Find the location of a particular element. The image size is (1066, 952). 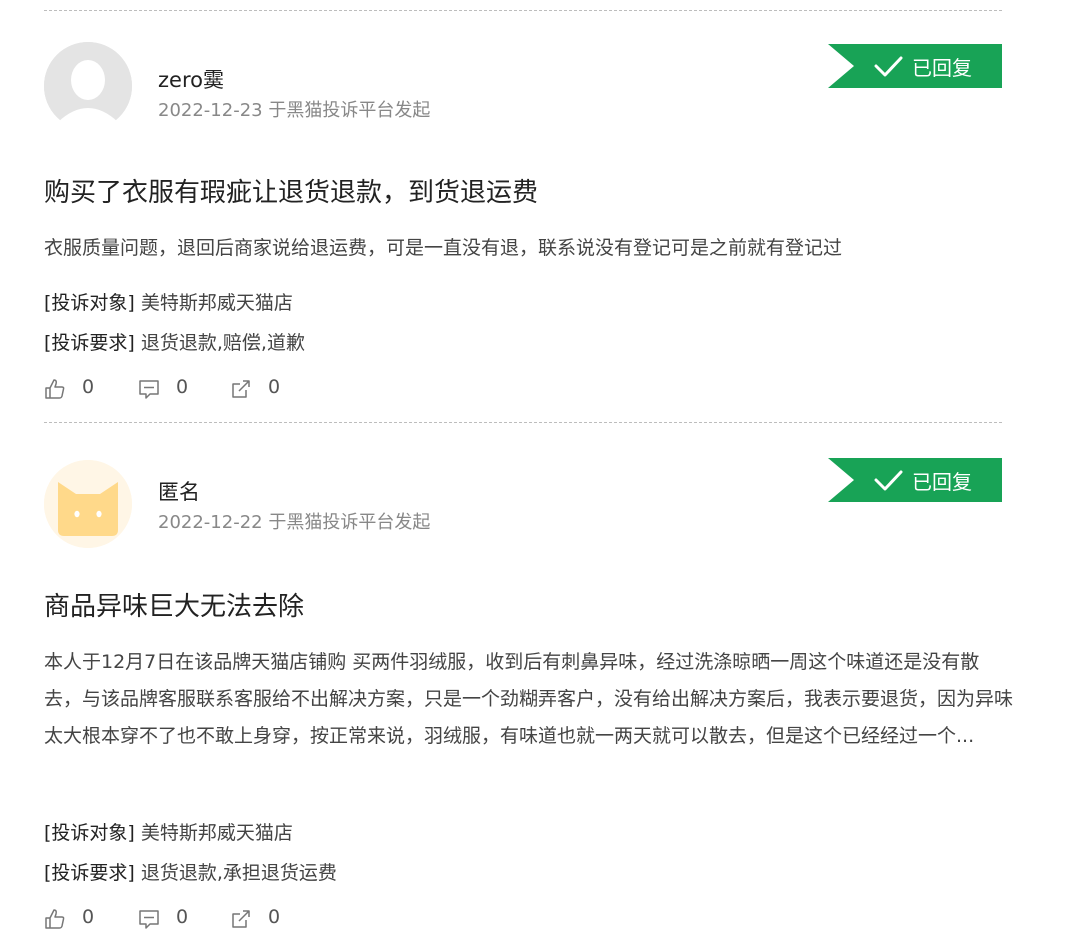

complaint-demand: [投诉要求] 退货退款,承担退货运费 is located at coordinates (190, 871).